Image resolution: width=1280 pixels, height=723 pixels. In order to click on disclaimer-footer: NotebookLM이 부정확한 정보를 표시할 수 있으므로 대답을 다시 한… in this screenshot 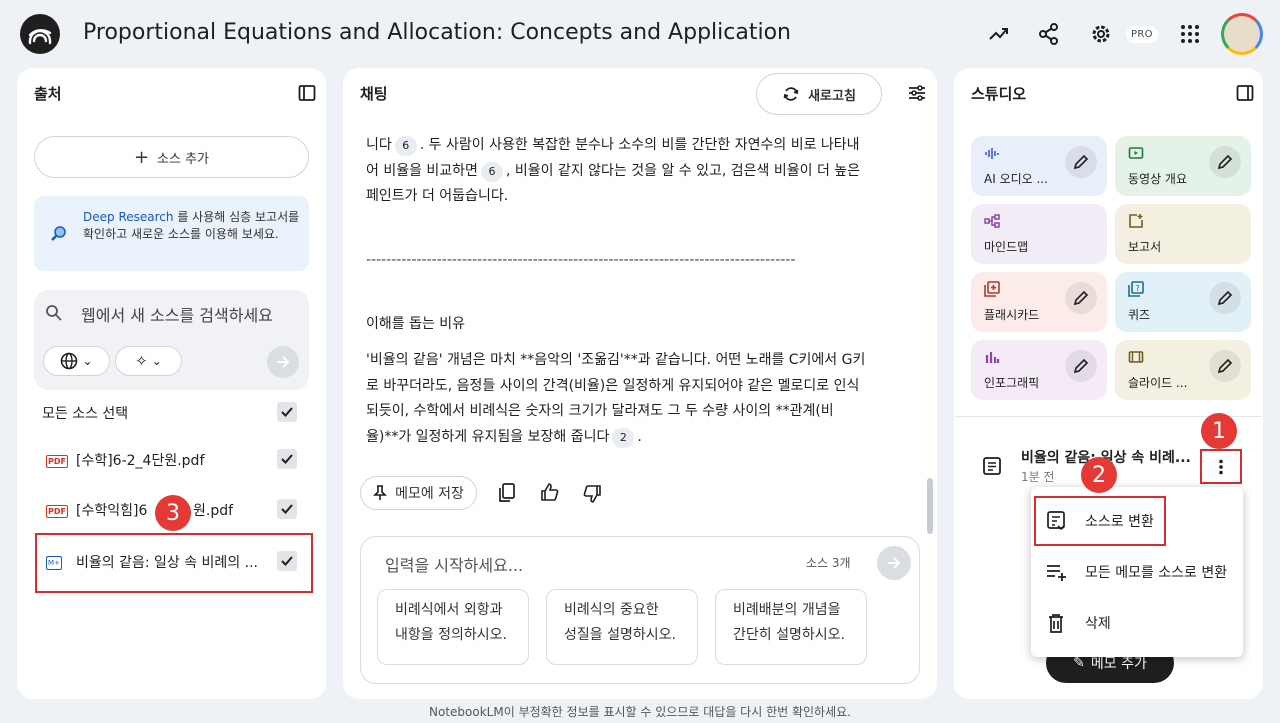, I will do `click(640, 712)`.